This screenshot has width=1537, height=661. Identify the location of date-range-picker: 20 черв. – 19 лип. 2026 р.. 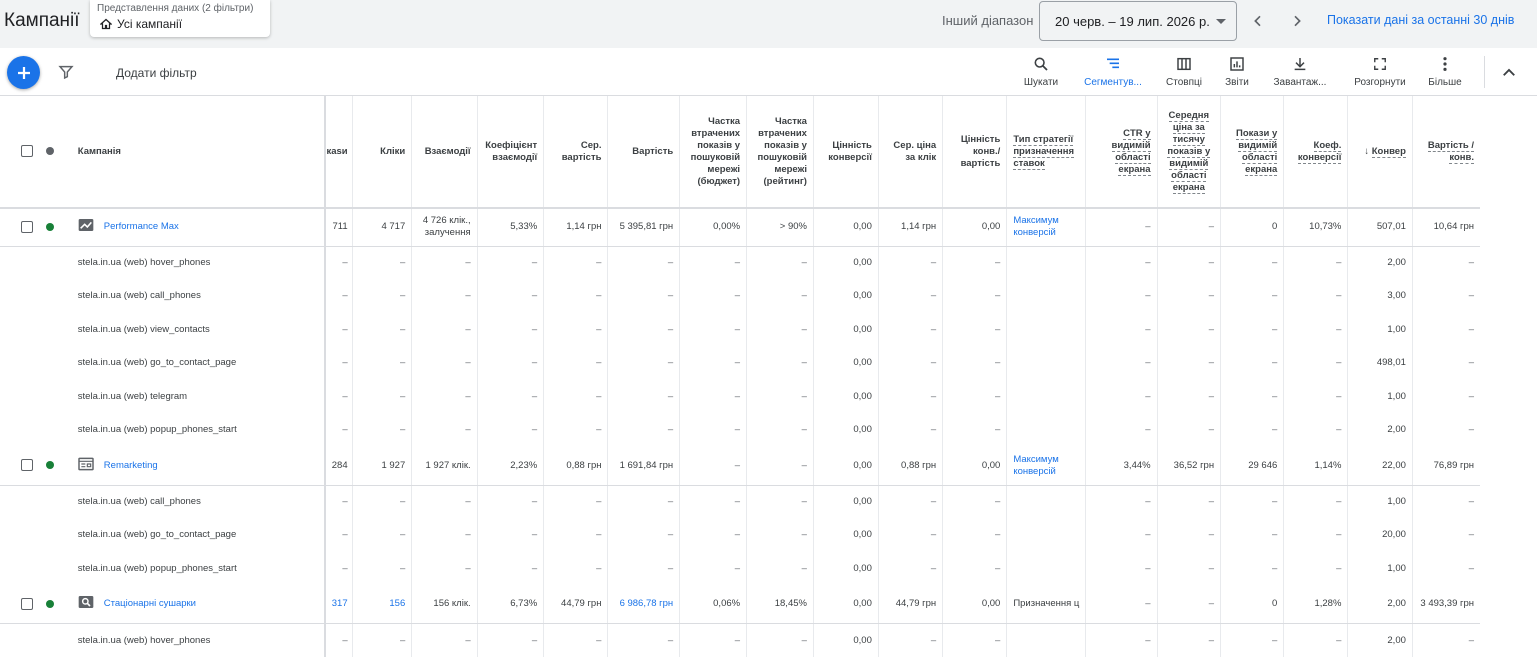
(1138, 21).